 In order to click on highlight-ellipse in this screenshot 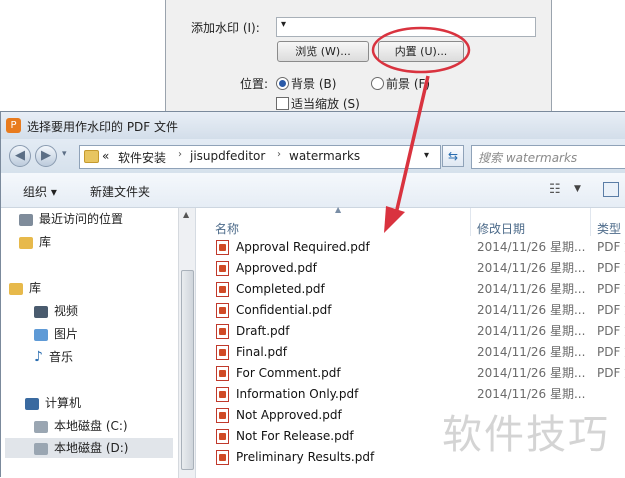, I will do `click(421, 50)`.